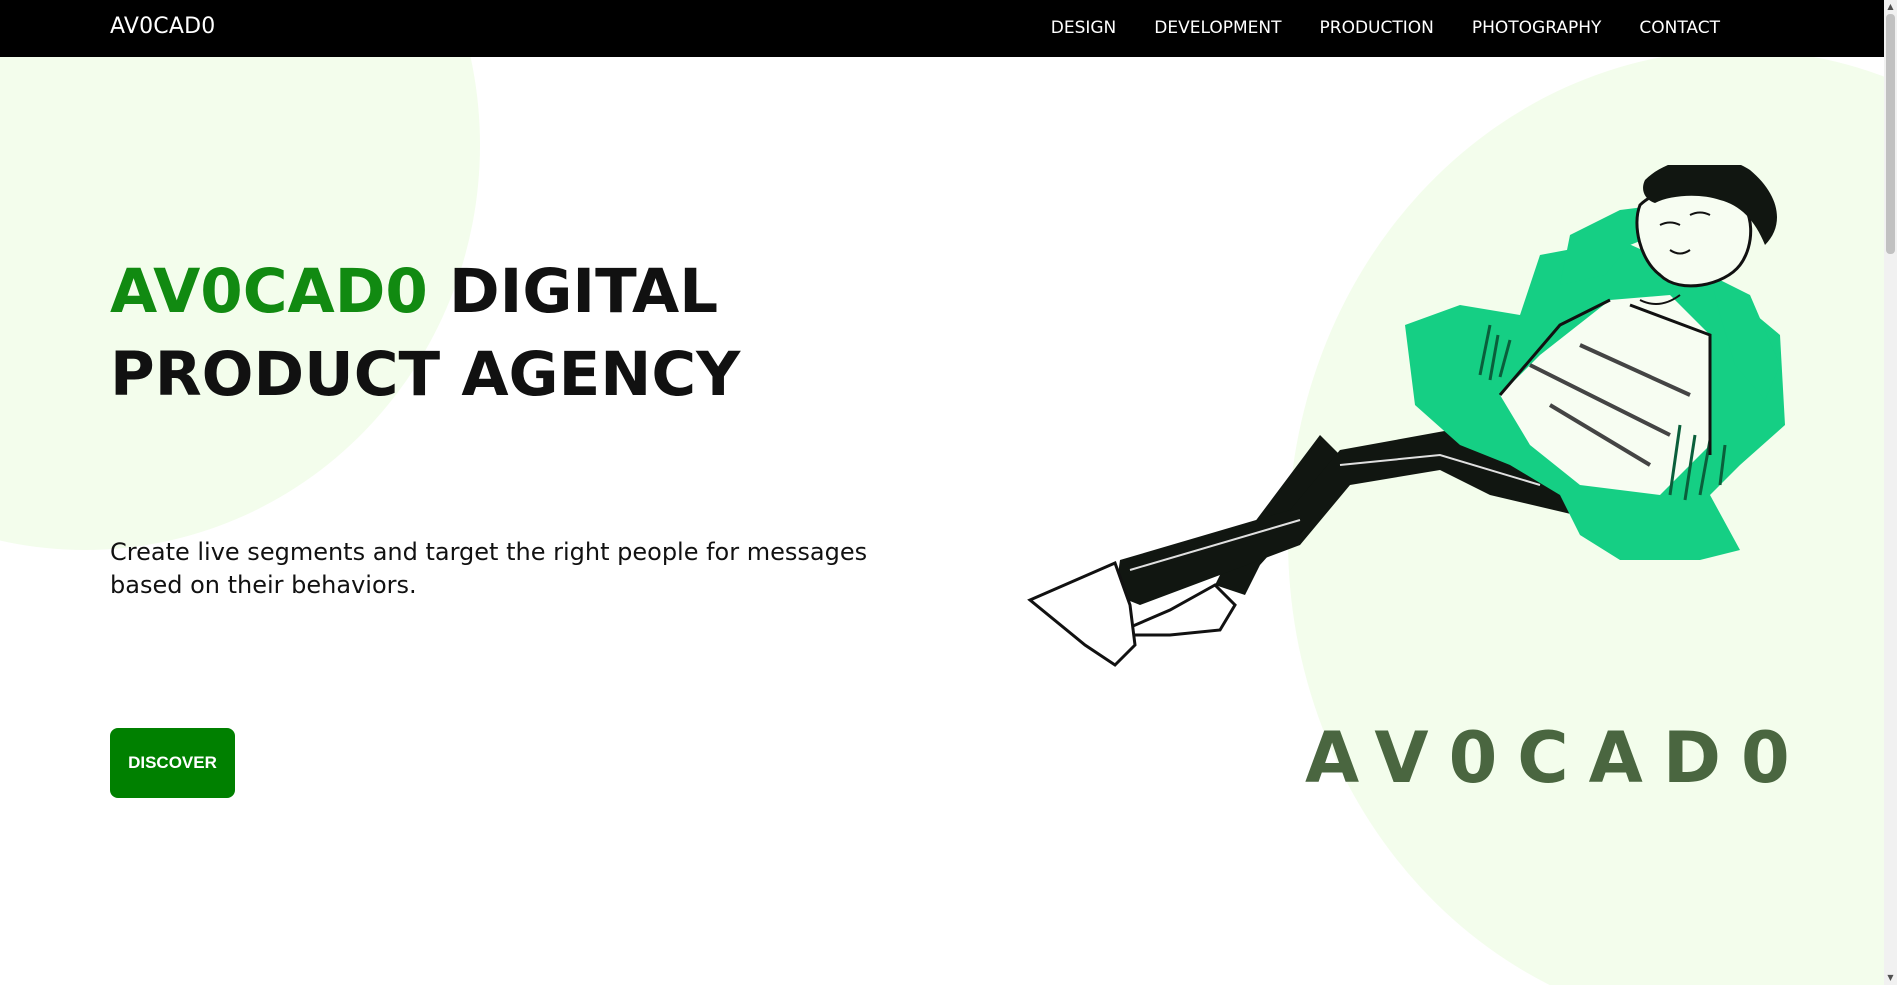 The height and width of the screenshot is (985, 1897). What do you see at coordinates (1082, 613) in the screenshot?
I see `illustration-front-shoe` at bounding box center [1082, 613].